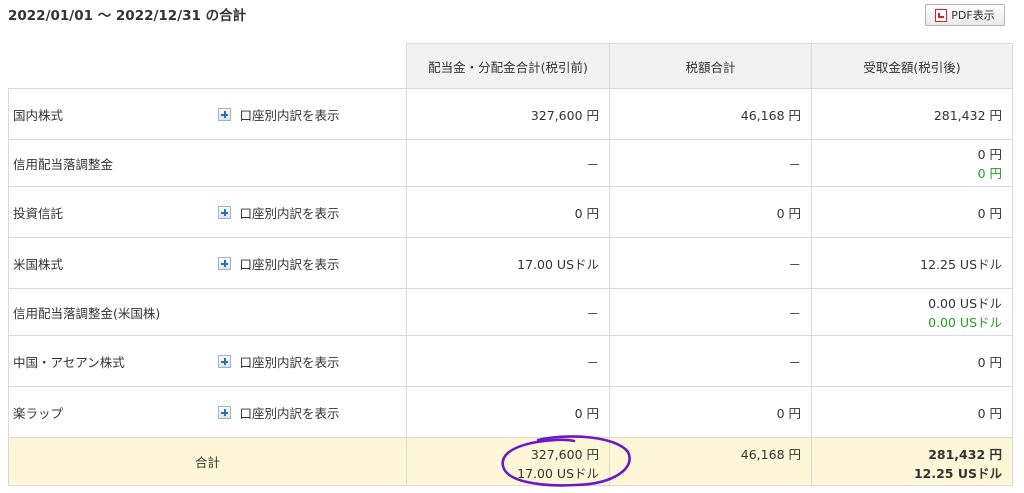  What do you see at coordinates (973, 15) in the screenshot?
I see `pdf-button-label: PDF表示` at bounding box center [973, 15].